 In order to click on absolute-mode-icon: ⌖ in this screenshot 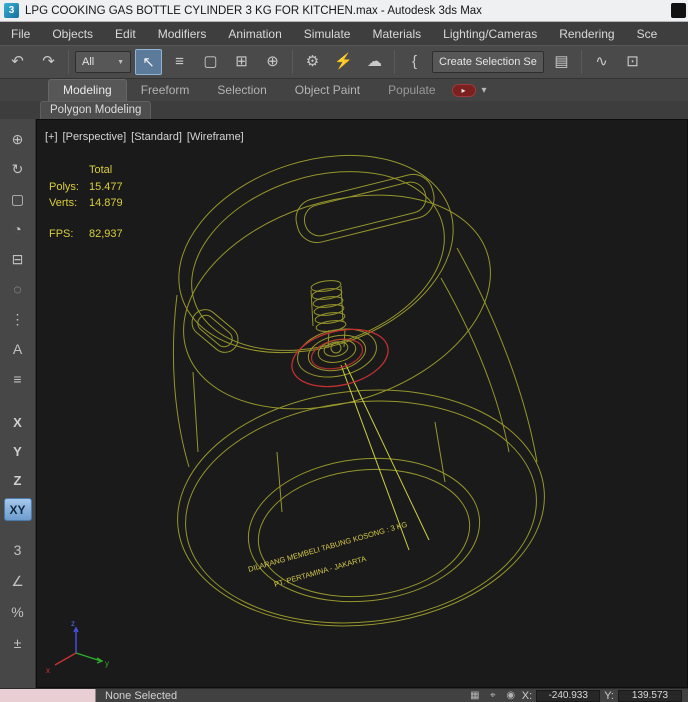, I will do `click(493, 695)`.